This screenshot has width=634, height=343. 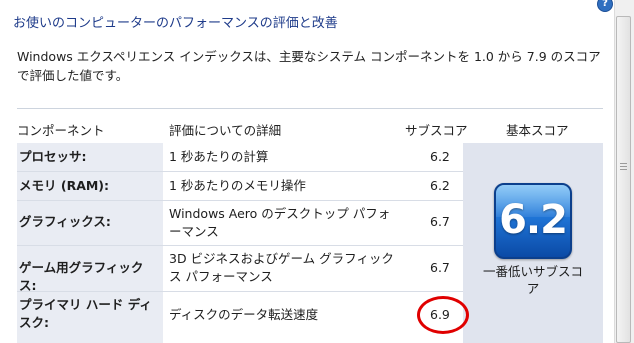 I want to click on detail-gaming-graphics: 3D ビジネスおよびゲーム グラフィックス パフォーマンス, so click(x=281, y=267).